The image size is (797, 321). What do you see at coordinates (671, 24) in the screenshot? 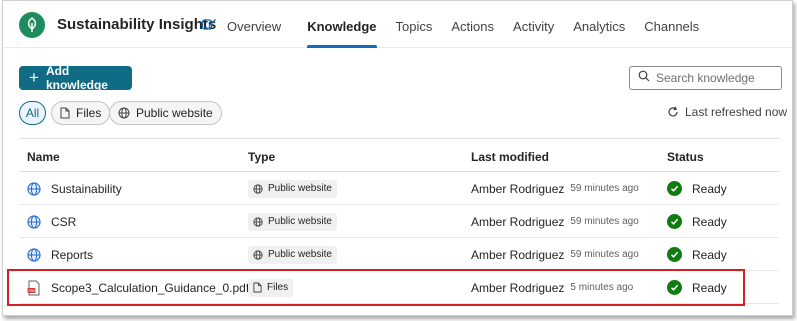
I see `tab-channels: Channels` at bounding box center [671, 24].